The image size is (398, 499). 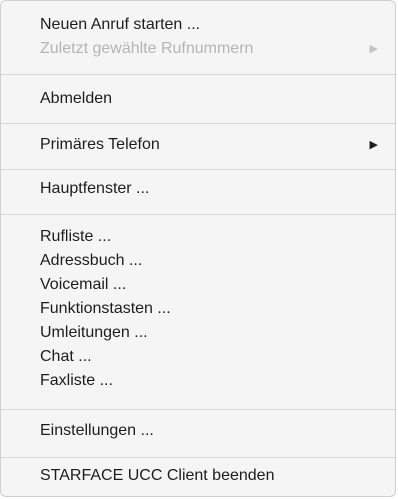 I want to click on menu-item-recent-numbers: Zuletzt gewählte Rufnummern ▶, so click(x=198, y=49).